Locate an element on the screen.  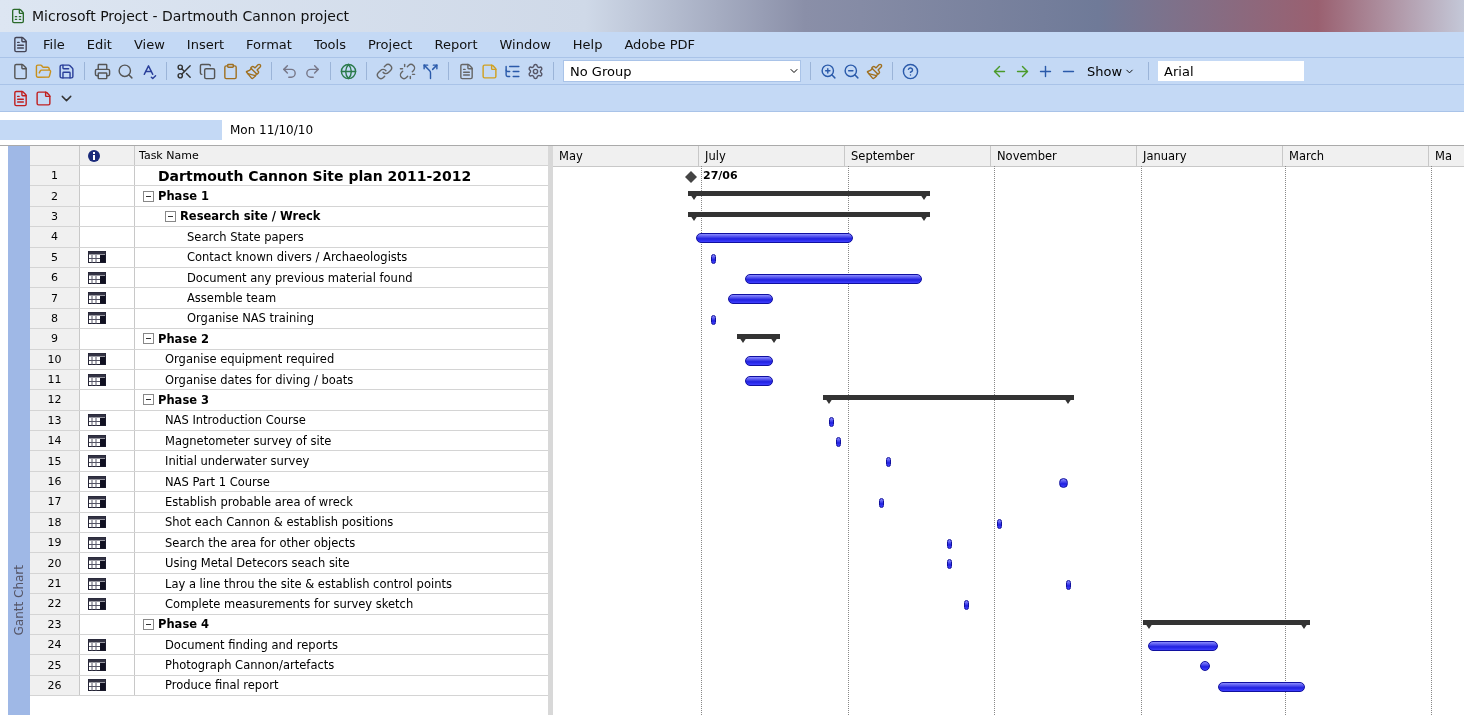
task-name: Document any previous material found is located at coordinates (300, 277).